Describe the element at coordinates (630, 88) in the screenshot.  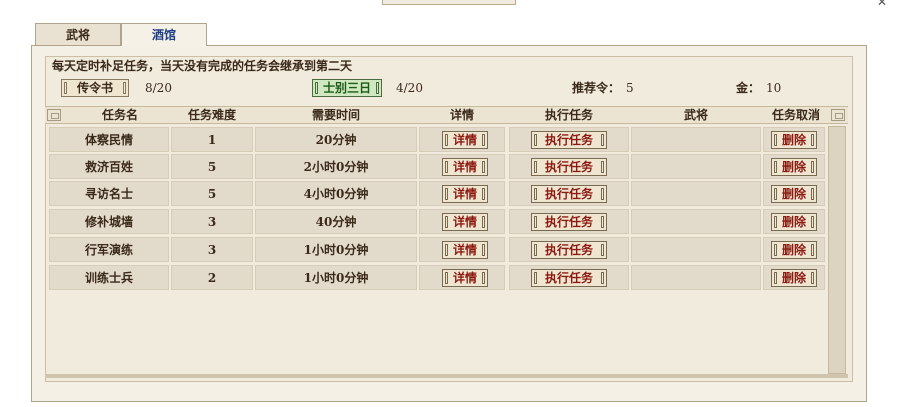
I see `recommend-value: 5` at that location.